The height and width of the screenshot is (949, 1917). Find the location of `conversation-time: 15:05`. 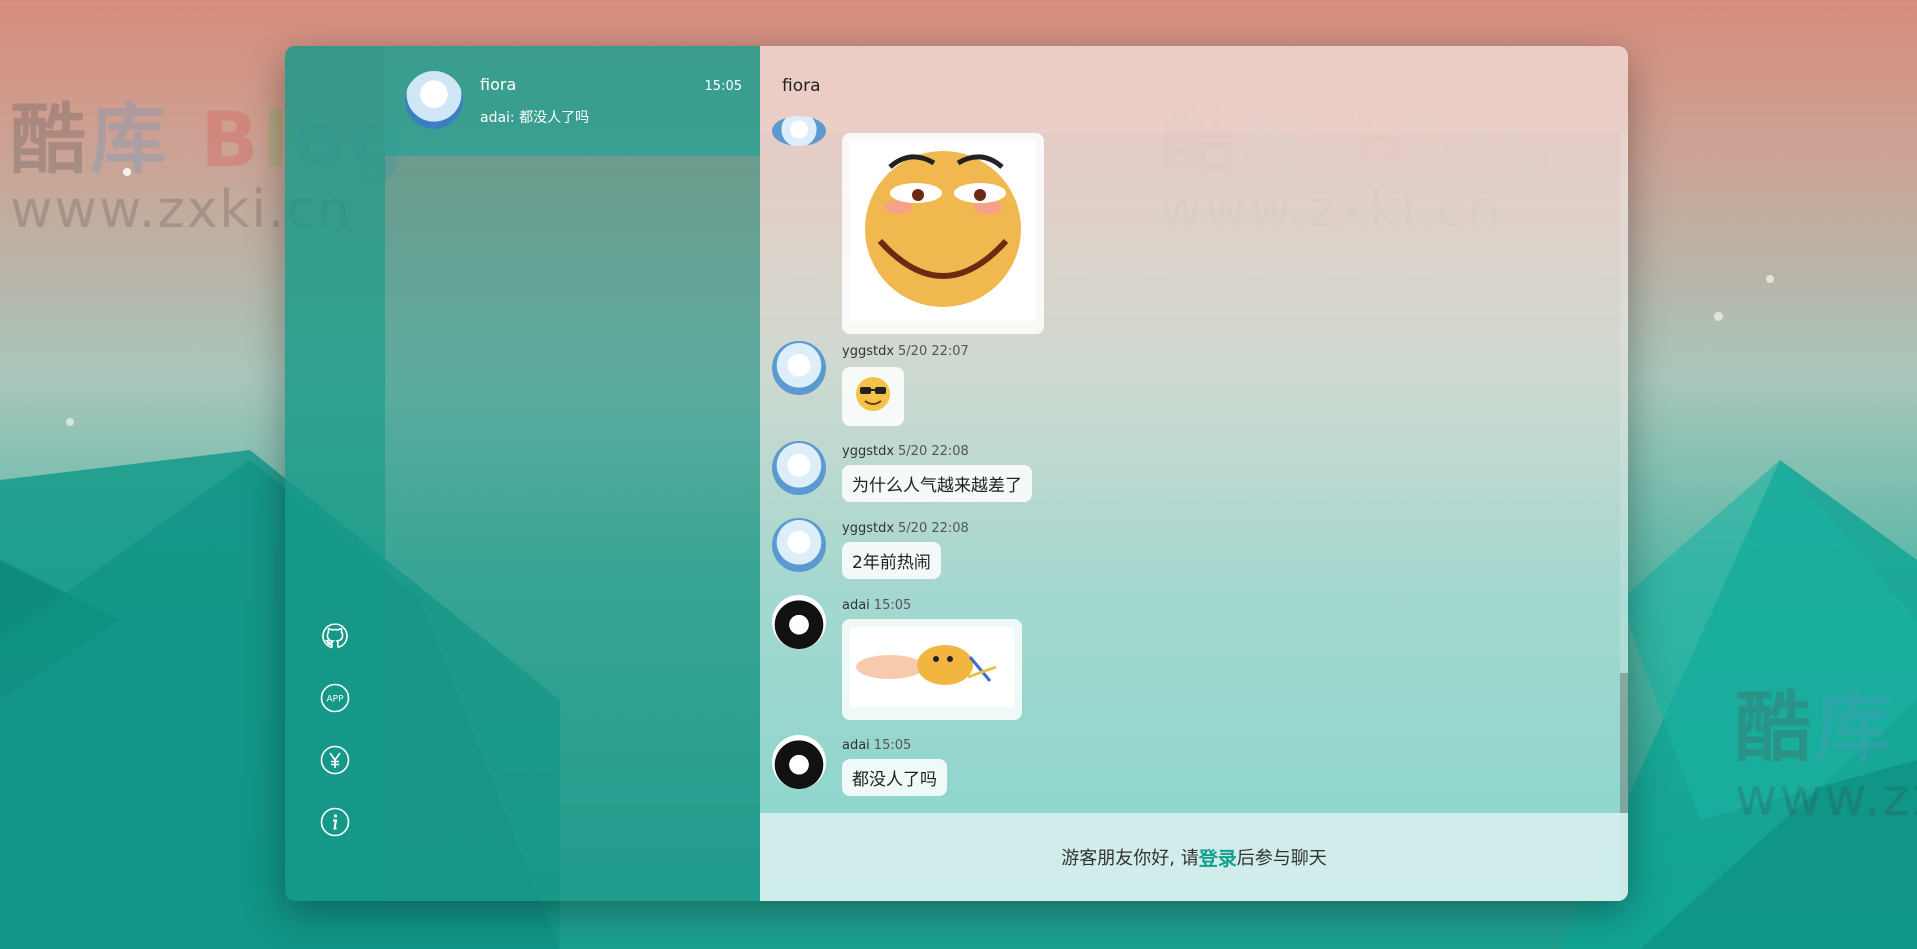

conversation-time: 15:05 is located at coordinates (723, 86).